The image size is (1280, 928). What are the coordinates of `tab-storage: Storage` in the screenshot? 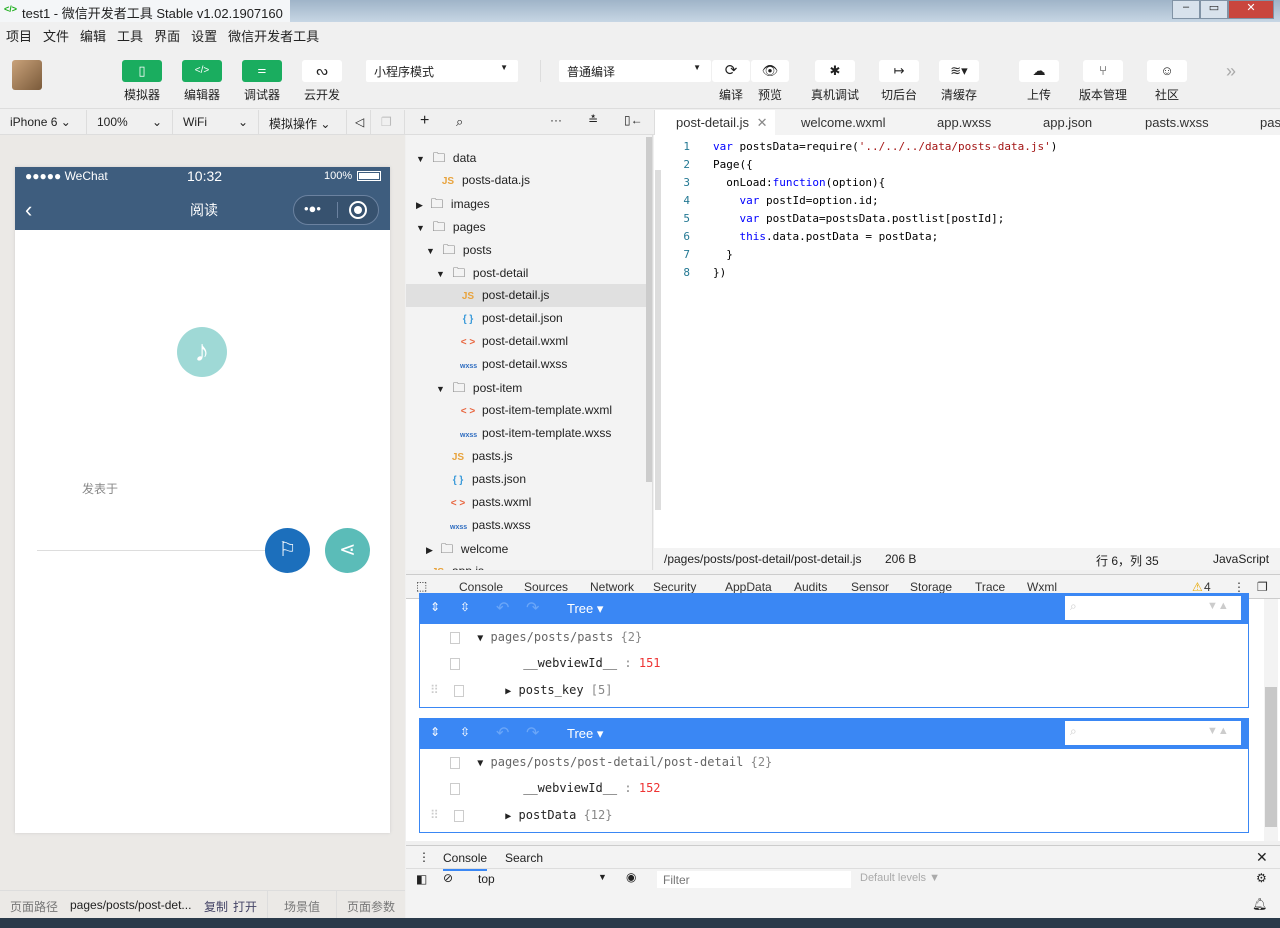 It's located at (931, 587).